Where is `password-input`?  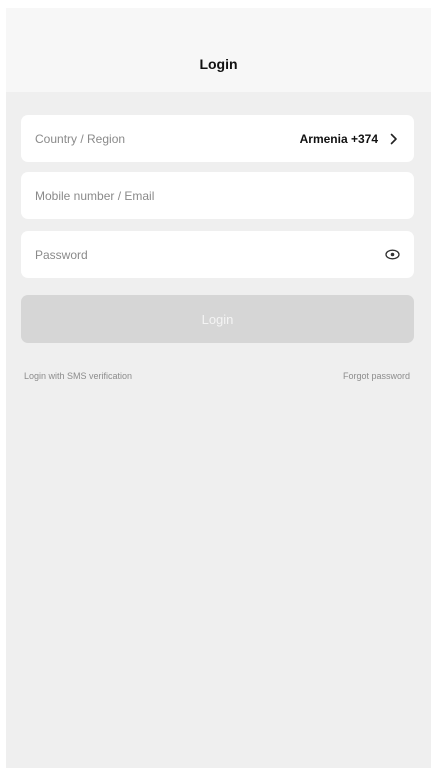 password-input is located at coordinates (209, 254).